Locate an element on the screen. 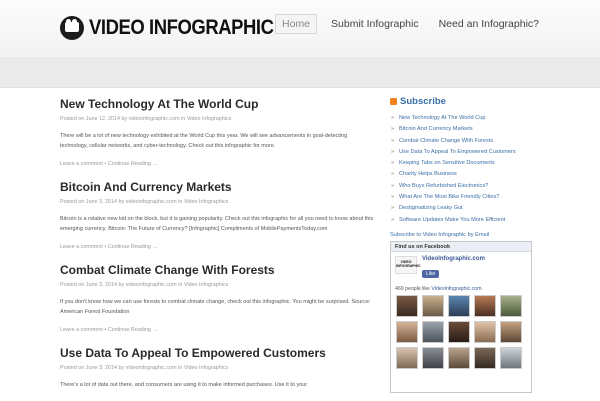 The width and height of the screenshot is (600, 401). header-band is located at coordinates (300, 73).